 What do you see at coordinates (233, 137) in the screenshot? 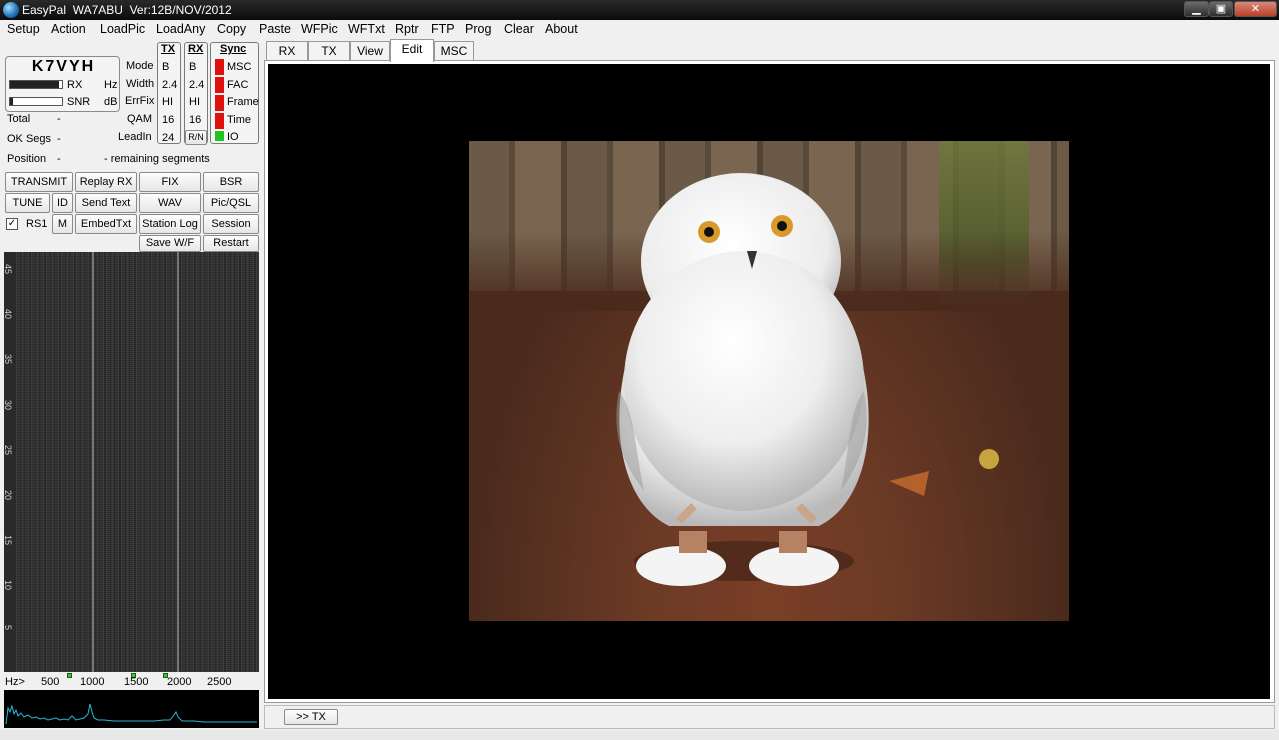
I see `sync-io-label: IO` at bounding box center [233, 137].